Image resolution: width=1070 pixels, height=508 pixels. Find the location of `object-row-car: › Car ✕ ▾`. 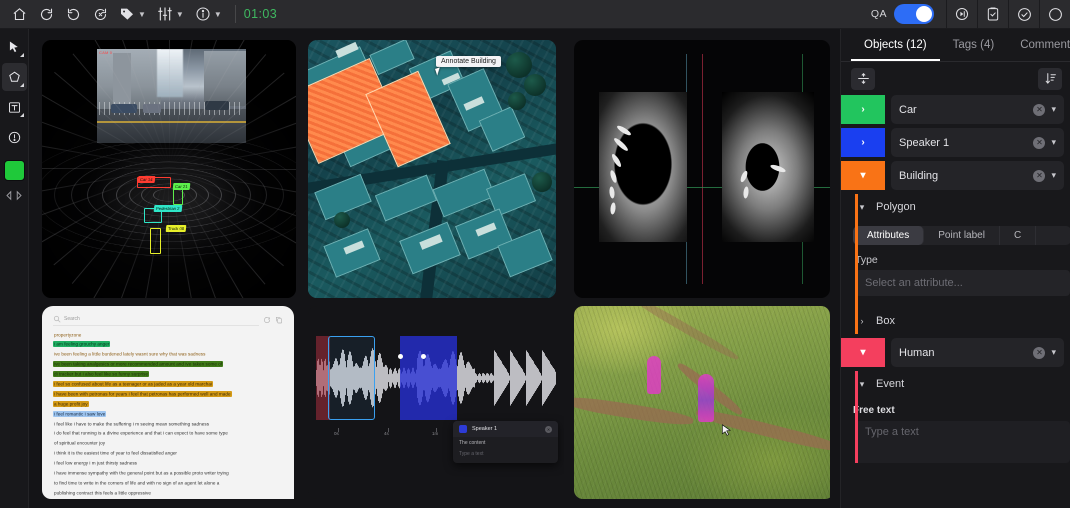

object-row-car: › Car ✕ ▾ is located at coordinates (955, 109).